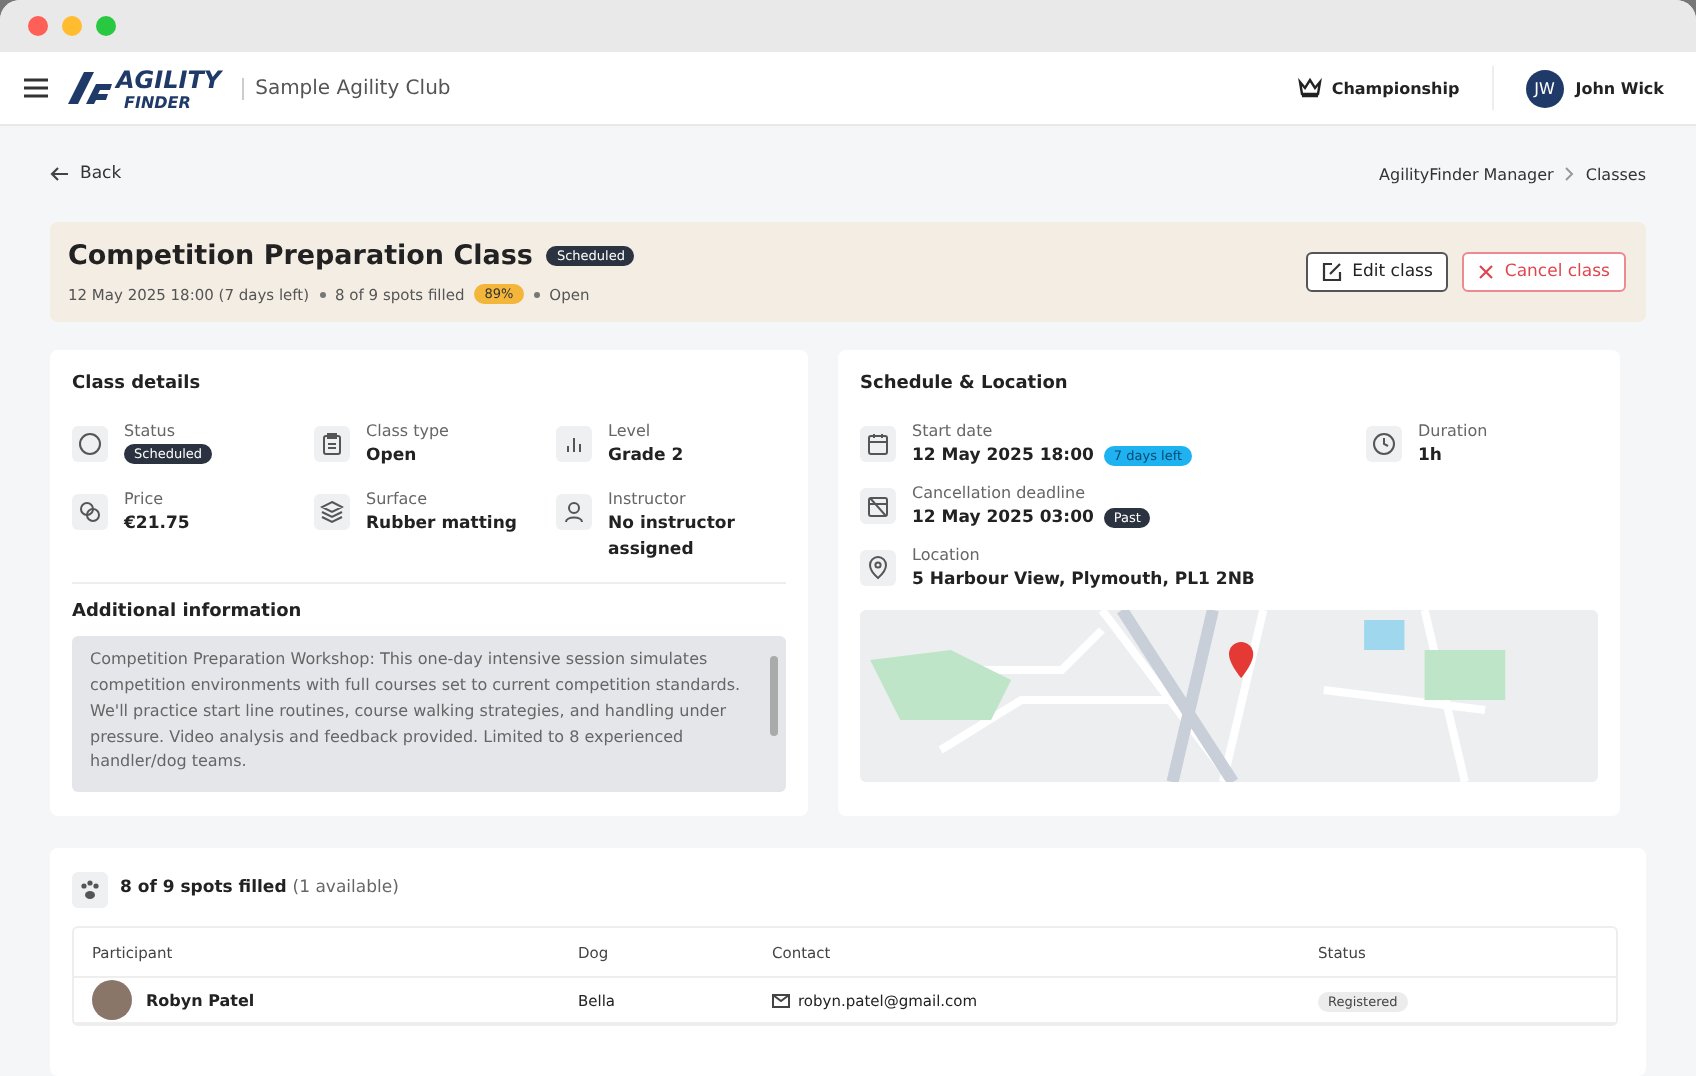 The image size is (1696, 1076). What do you see at coordinates (157, 102) in the screenshot?
I see `logo-text: FINDER` at bounding box center [157, 102].